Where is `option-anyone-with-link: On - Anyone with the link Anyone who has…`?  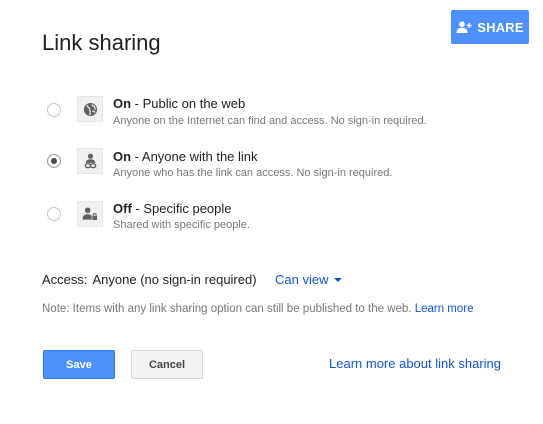 option-anyone-with-link: On - Anyone with the link Anyone who has… is located at coordinates (271, 167).